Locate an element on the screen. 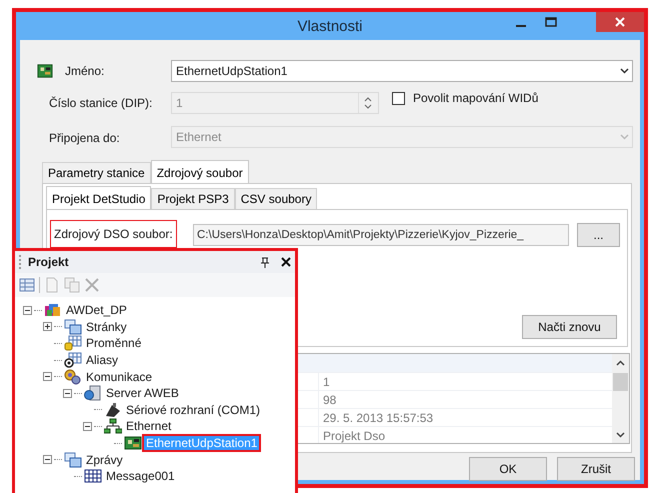 The height and width of the screenshot is (493, 651). tree-item: AWDet_DP is located at coordinates (96, 310).